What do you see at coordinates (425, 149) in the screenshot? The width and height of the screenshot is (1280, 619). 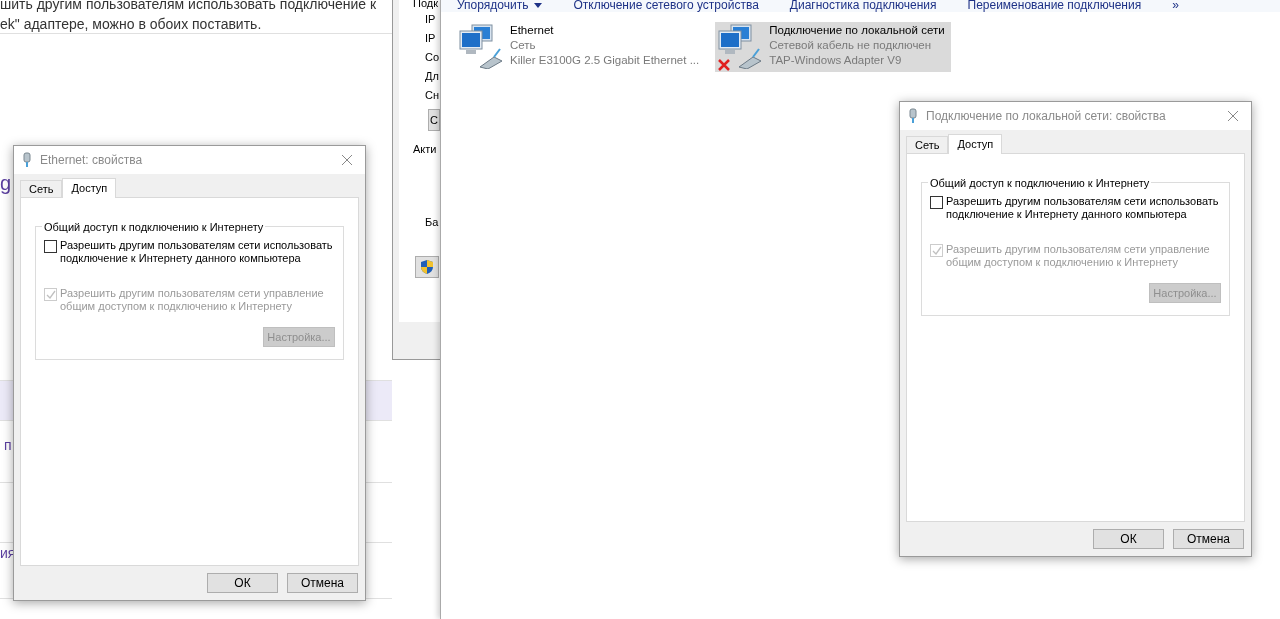 I see `section-label: Акти` at bounding box center [425, 149].